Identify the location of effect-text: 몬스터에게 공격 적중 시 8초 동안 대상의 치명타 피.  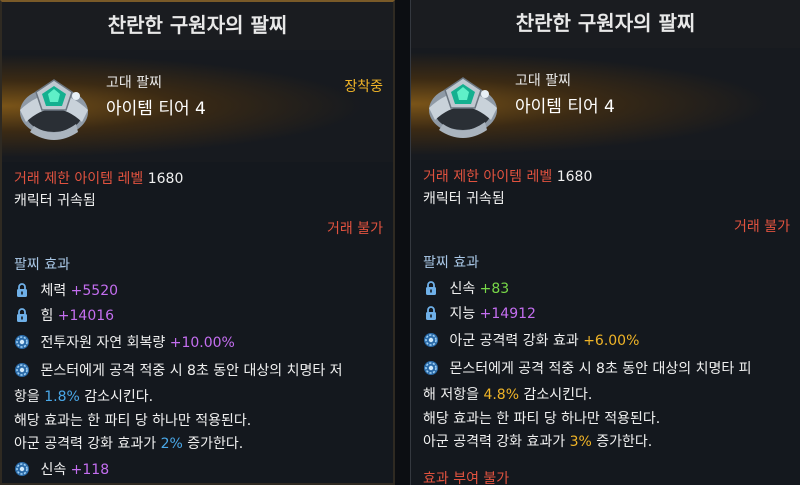
(600, 369).